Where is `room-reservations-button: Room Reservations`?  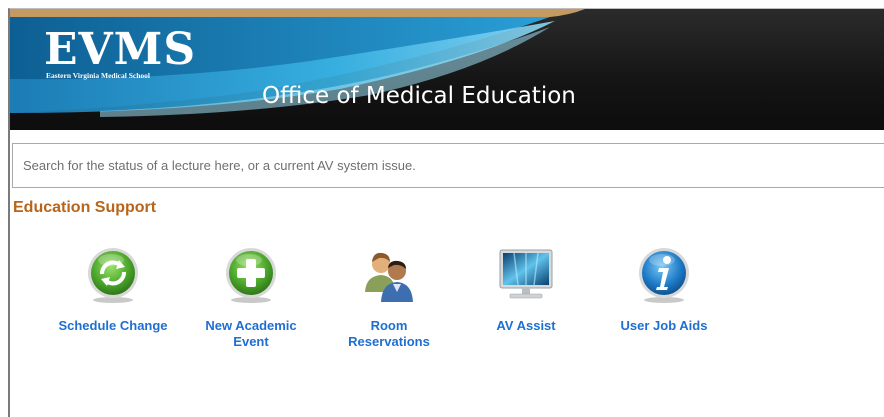 room-reservations-button: Room Reservations is located at coordinates (389, 297).